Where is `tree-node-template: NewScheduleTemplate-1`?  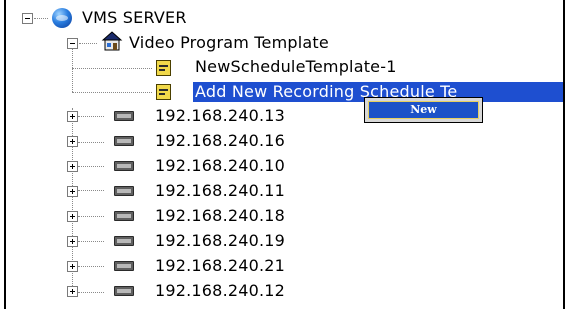
tree-node-template: NewScheduleTemplate-1 is located at coordinates (296, 67).